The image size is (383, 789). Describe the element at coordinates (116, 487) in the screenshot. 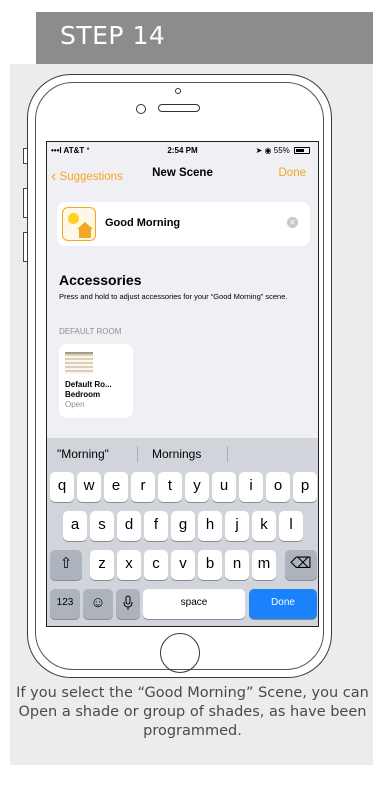

I see `key-e: e` at that location.